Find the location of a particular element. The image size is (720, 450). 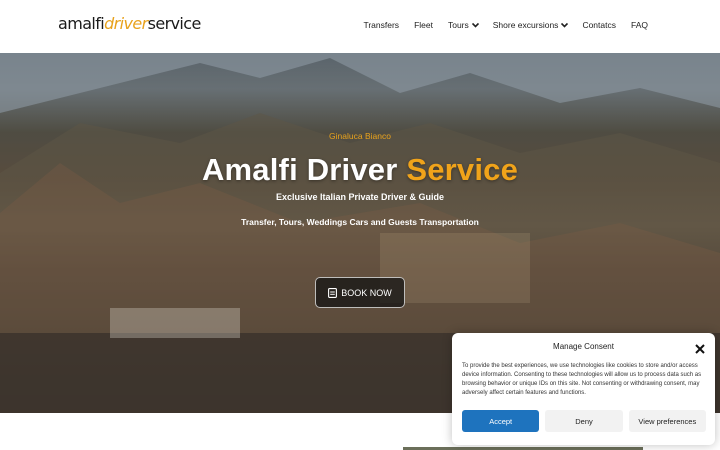

book-now-label: BOOK NOW is located at coordinates (366, 292).